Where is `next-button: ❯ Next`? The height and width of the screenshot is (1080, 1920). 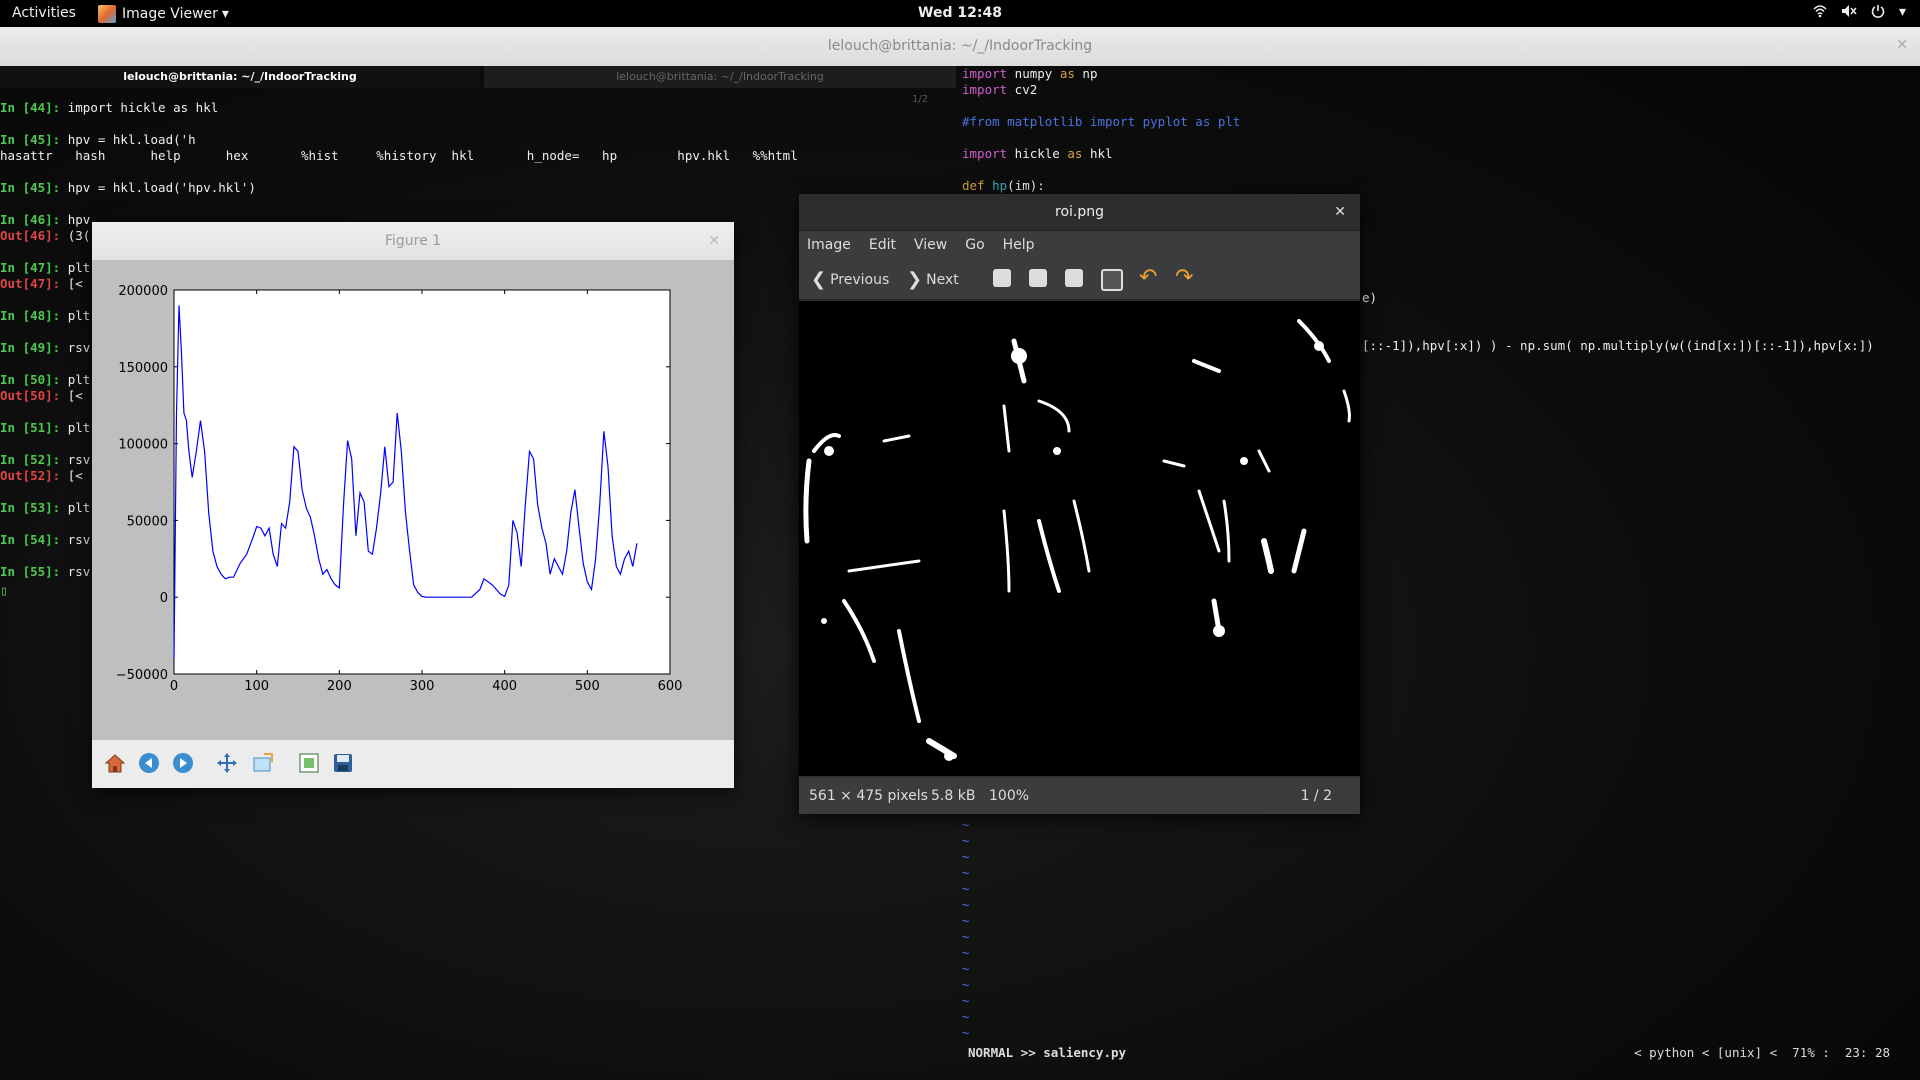
next-button: ❯ Next is located at coordinates (933, 279).